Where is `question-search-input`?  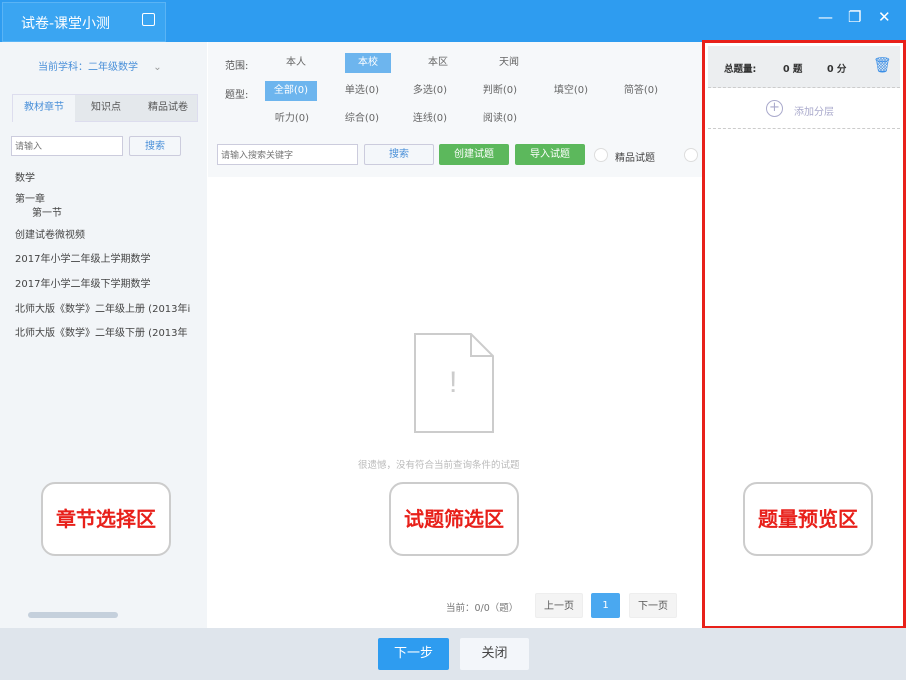 question-search-input is located at coordinates (287, 154).